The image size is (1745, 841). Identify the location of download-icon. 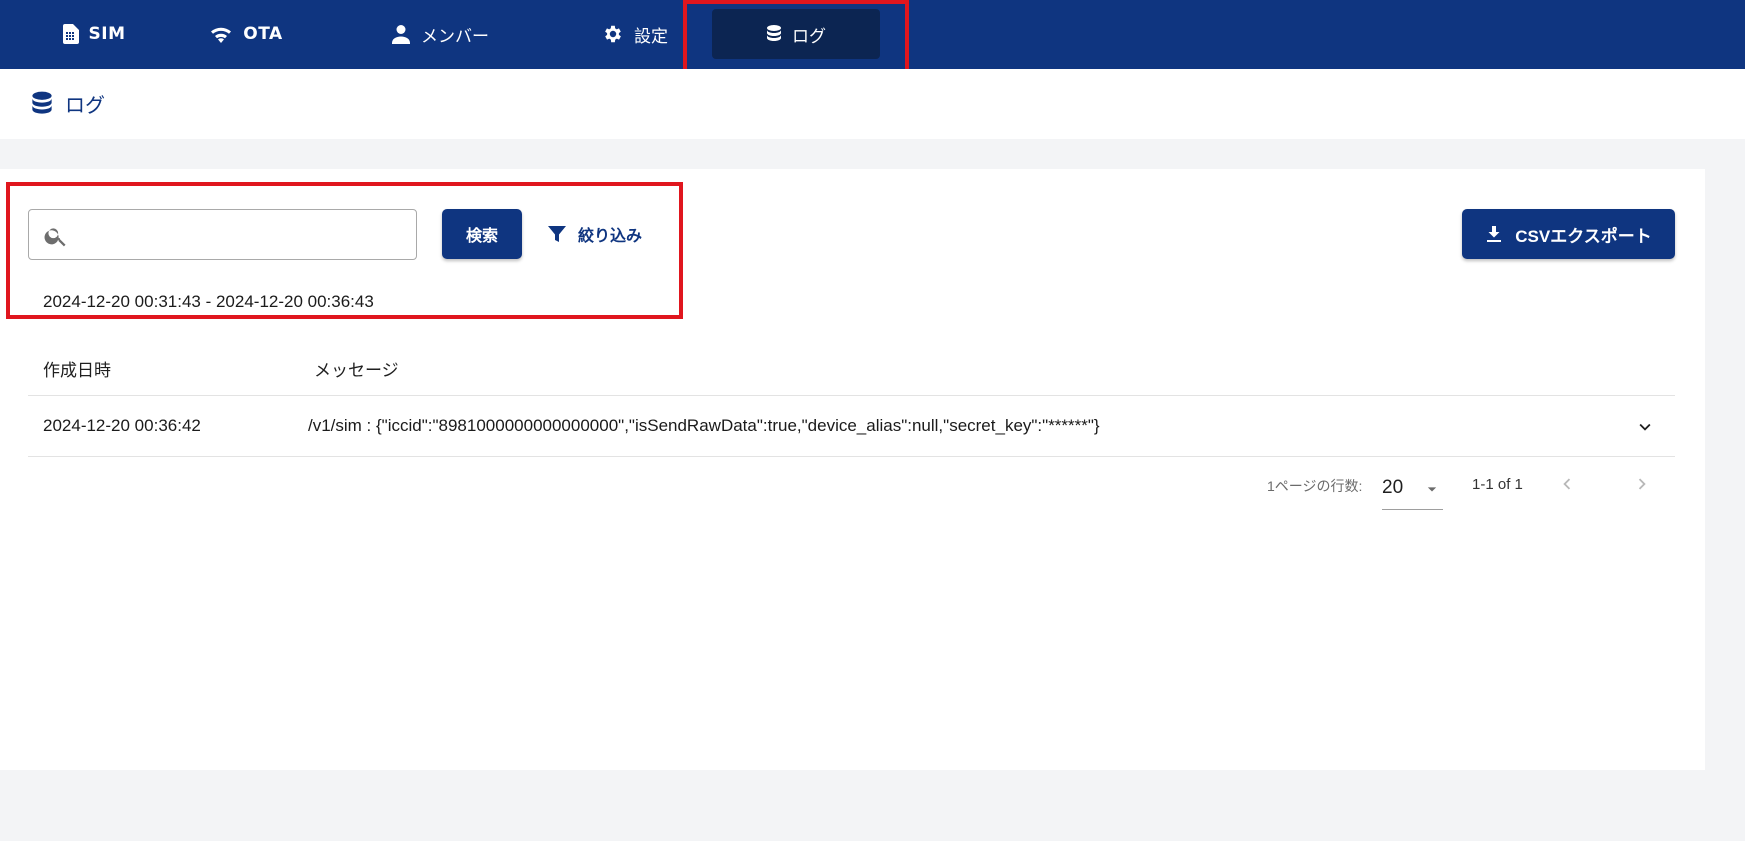
(1494, 234).